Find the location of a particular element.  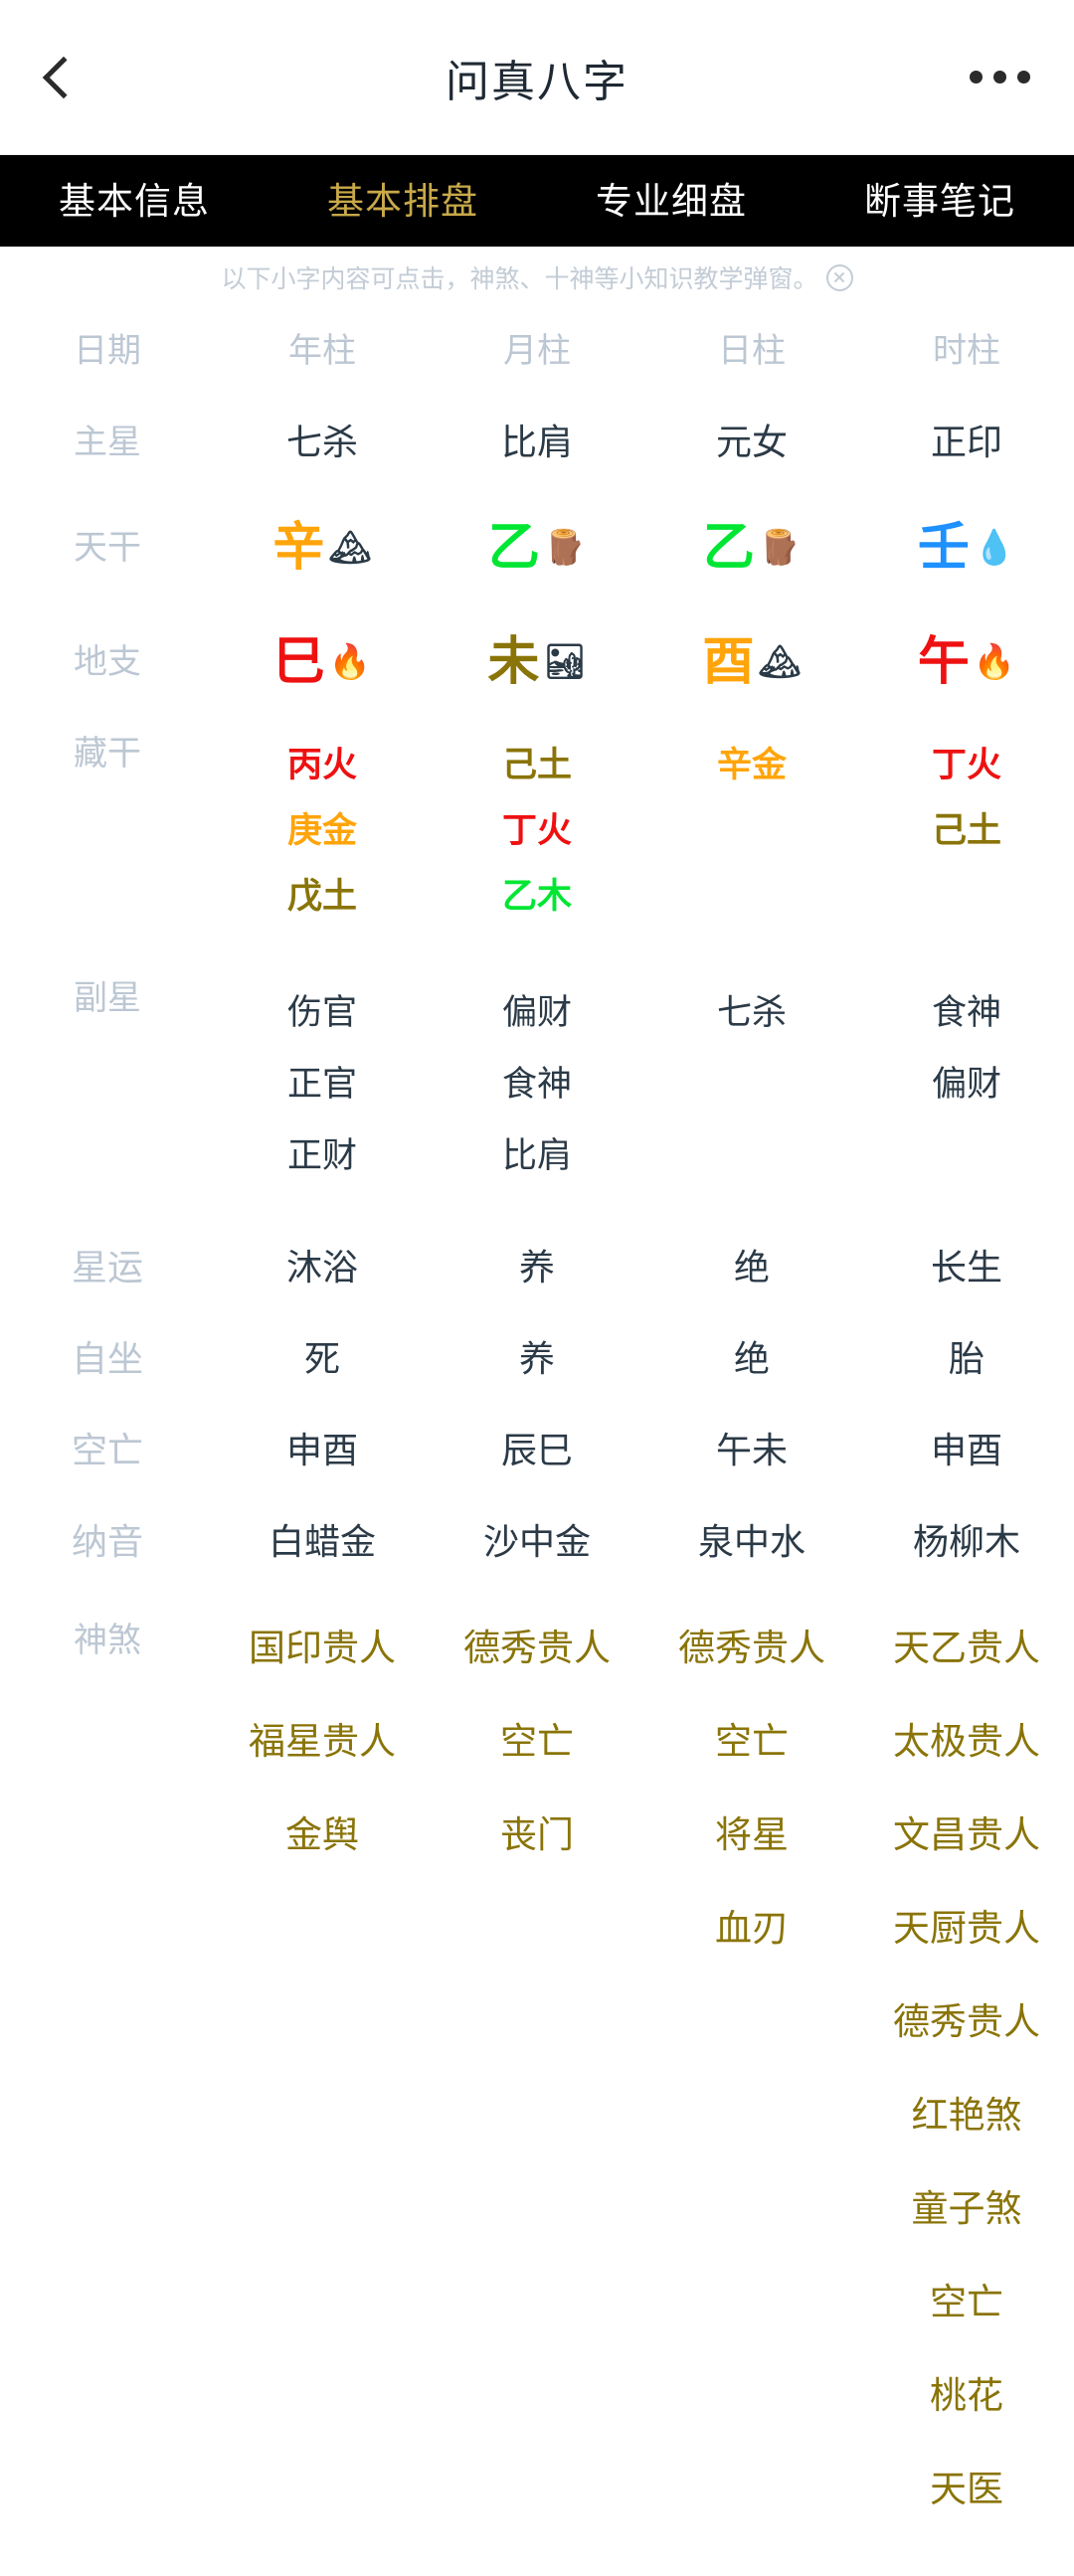

list-item: 将星 is located at coordinates (751, 1835).